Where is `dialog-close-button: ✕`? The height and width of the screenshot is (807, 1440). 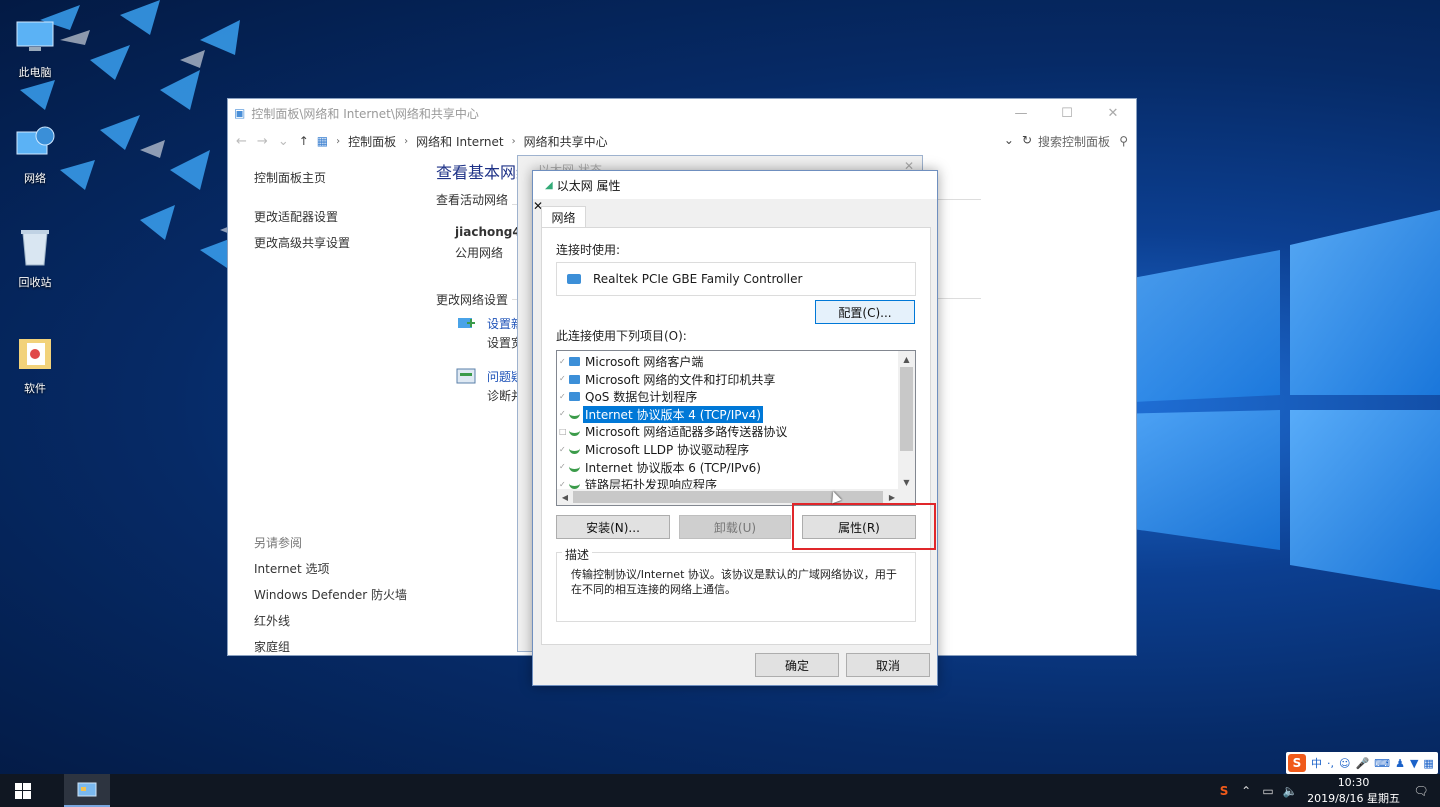
dialog-close-button: ✕ is located at coordinates (735, 206).